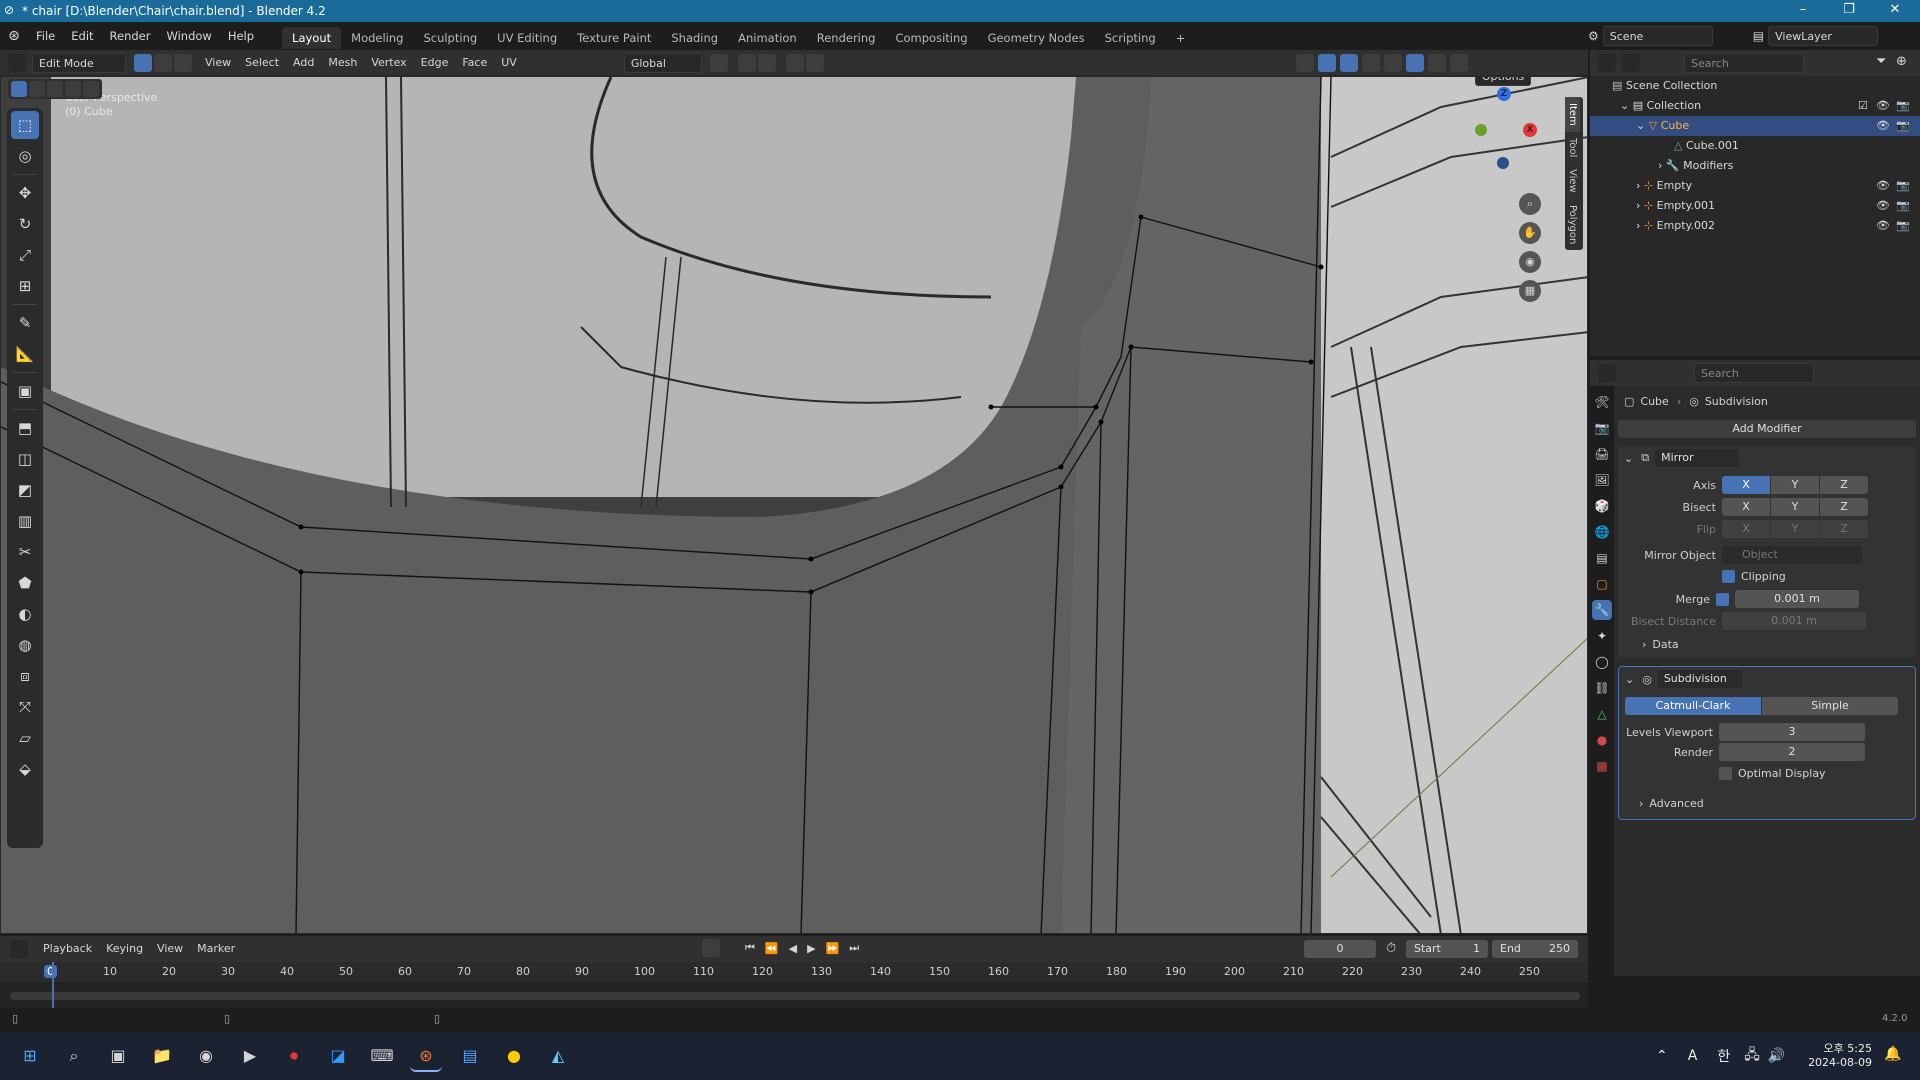  I want to click on menu-select: Select, so click(262, 63).